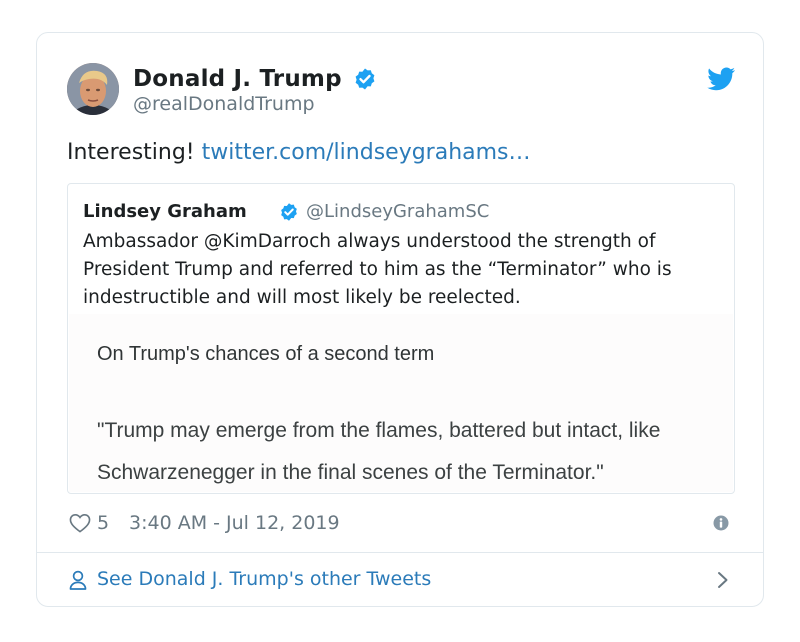 This screenshot has width=800, height=642. I want to click on tweet-timestamp: 3:40 AM - Jul 12, 2019, so click(234, 523).